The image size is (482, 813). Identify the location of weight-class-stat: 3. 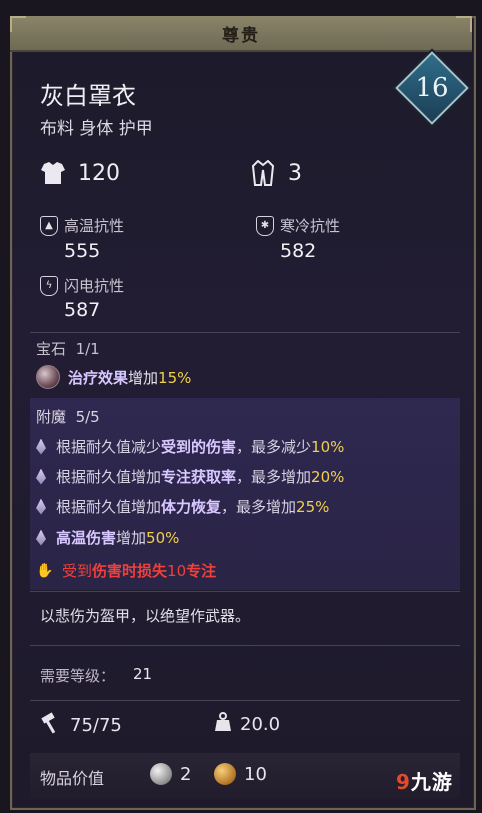
(276, 173).